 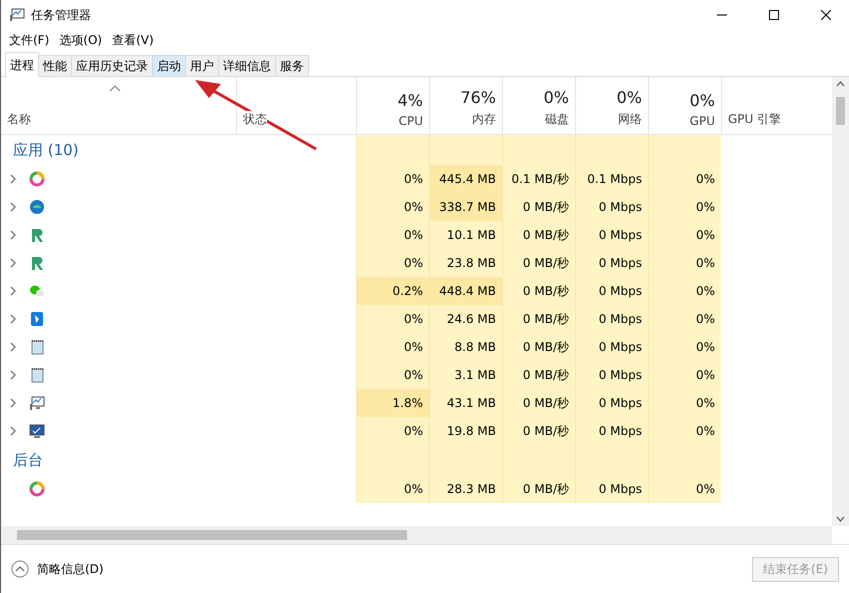 What do you see at coordinates (29, 40) in the screenshot?
I see `menu-item: 文件(F)` at bounding box center [29, 40].